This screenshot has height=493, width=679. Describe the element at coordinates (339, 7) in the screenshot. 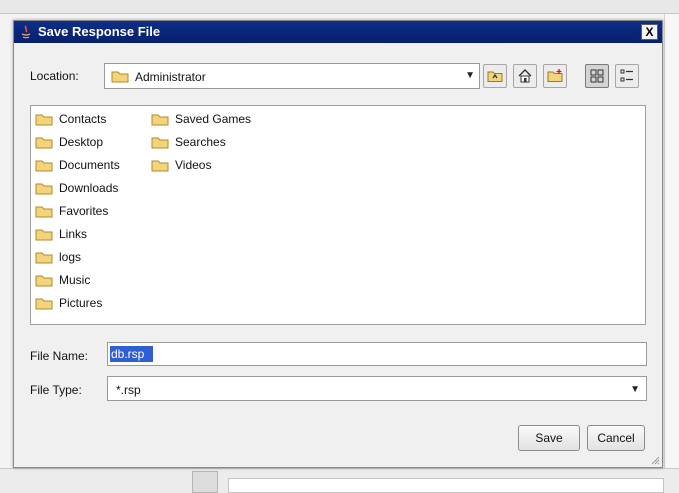

I see `background-window-top` at that location.